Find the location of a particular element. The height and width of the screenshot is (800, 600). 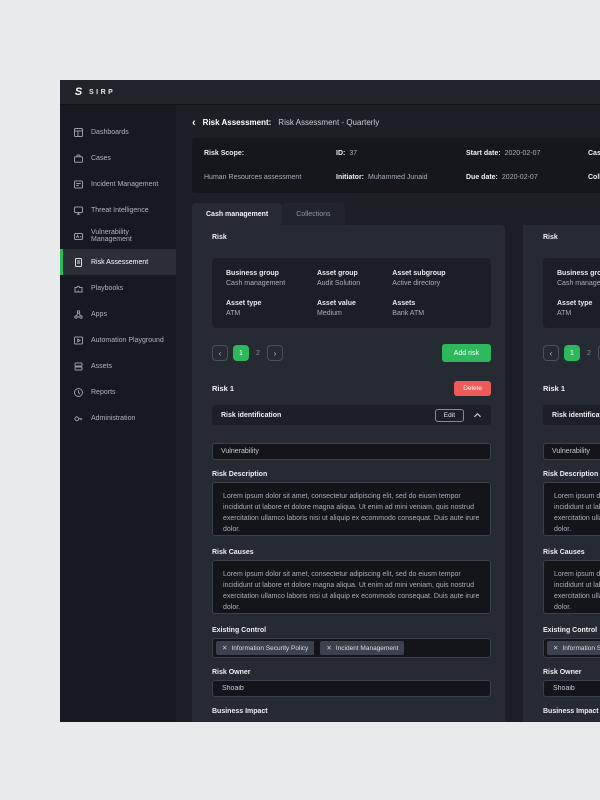

sirp-logo-text: SIRP is located at coordinates (102, 92).